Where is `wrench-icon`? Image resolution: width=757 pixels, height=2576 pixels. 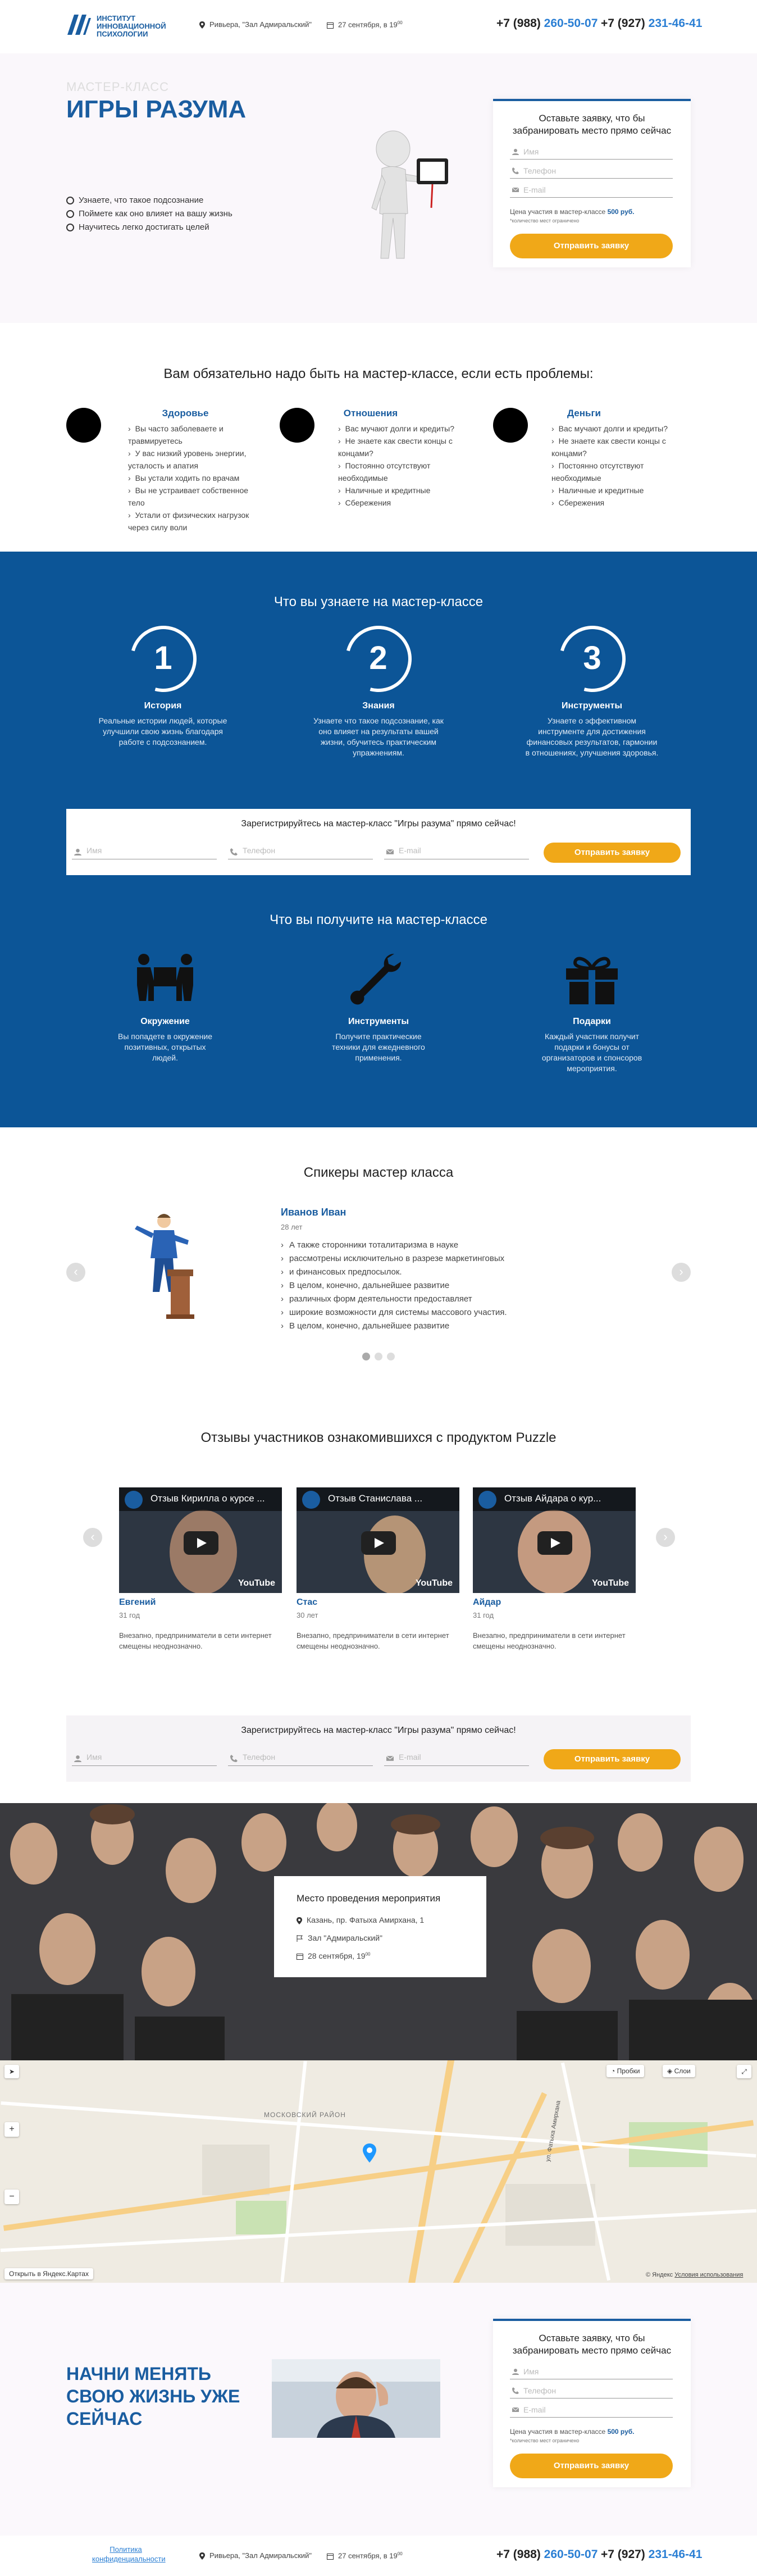 wrench-icon is located at coordinates (376, 979).